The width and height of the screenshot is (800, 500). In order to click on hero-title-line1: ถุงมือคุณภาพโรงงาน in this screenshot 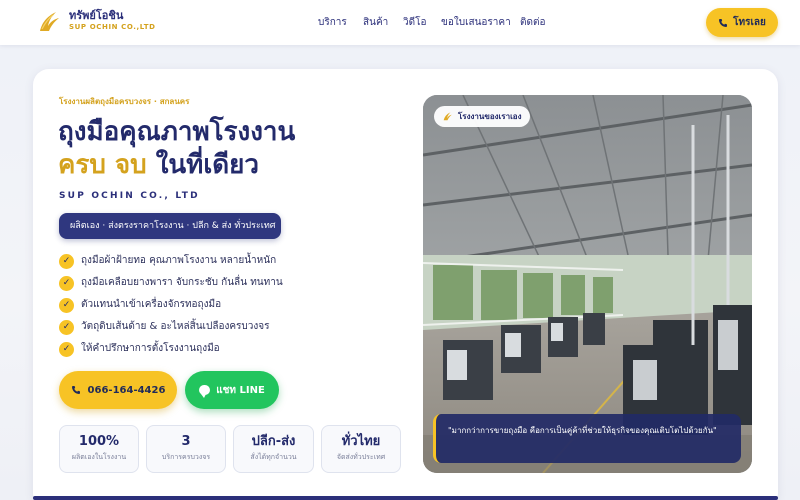, I will do `click(177, 132)`.